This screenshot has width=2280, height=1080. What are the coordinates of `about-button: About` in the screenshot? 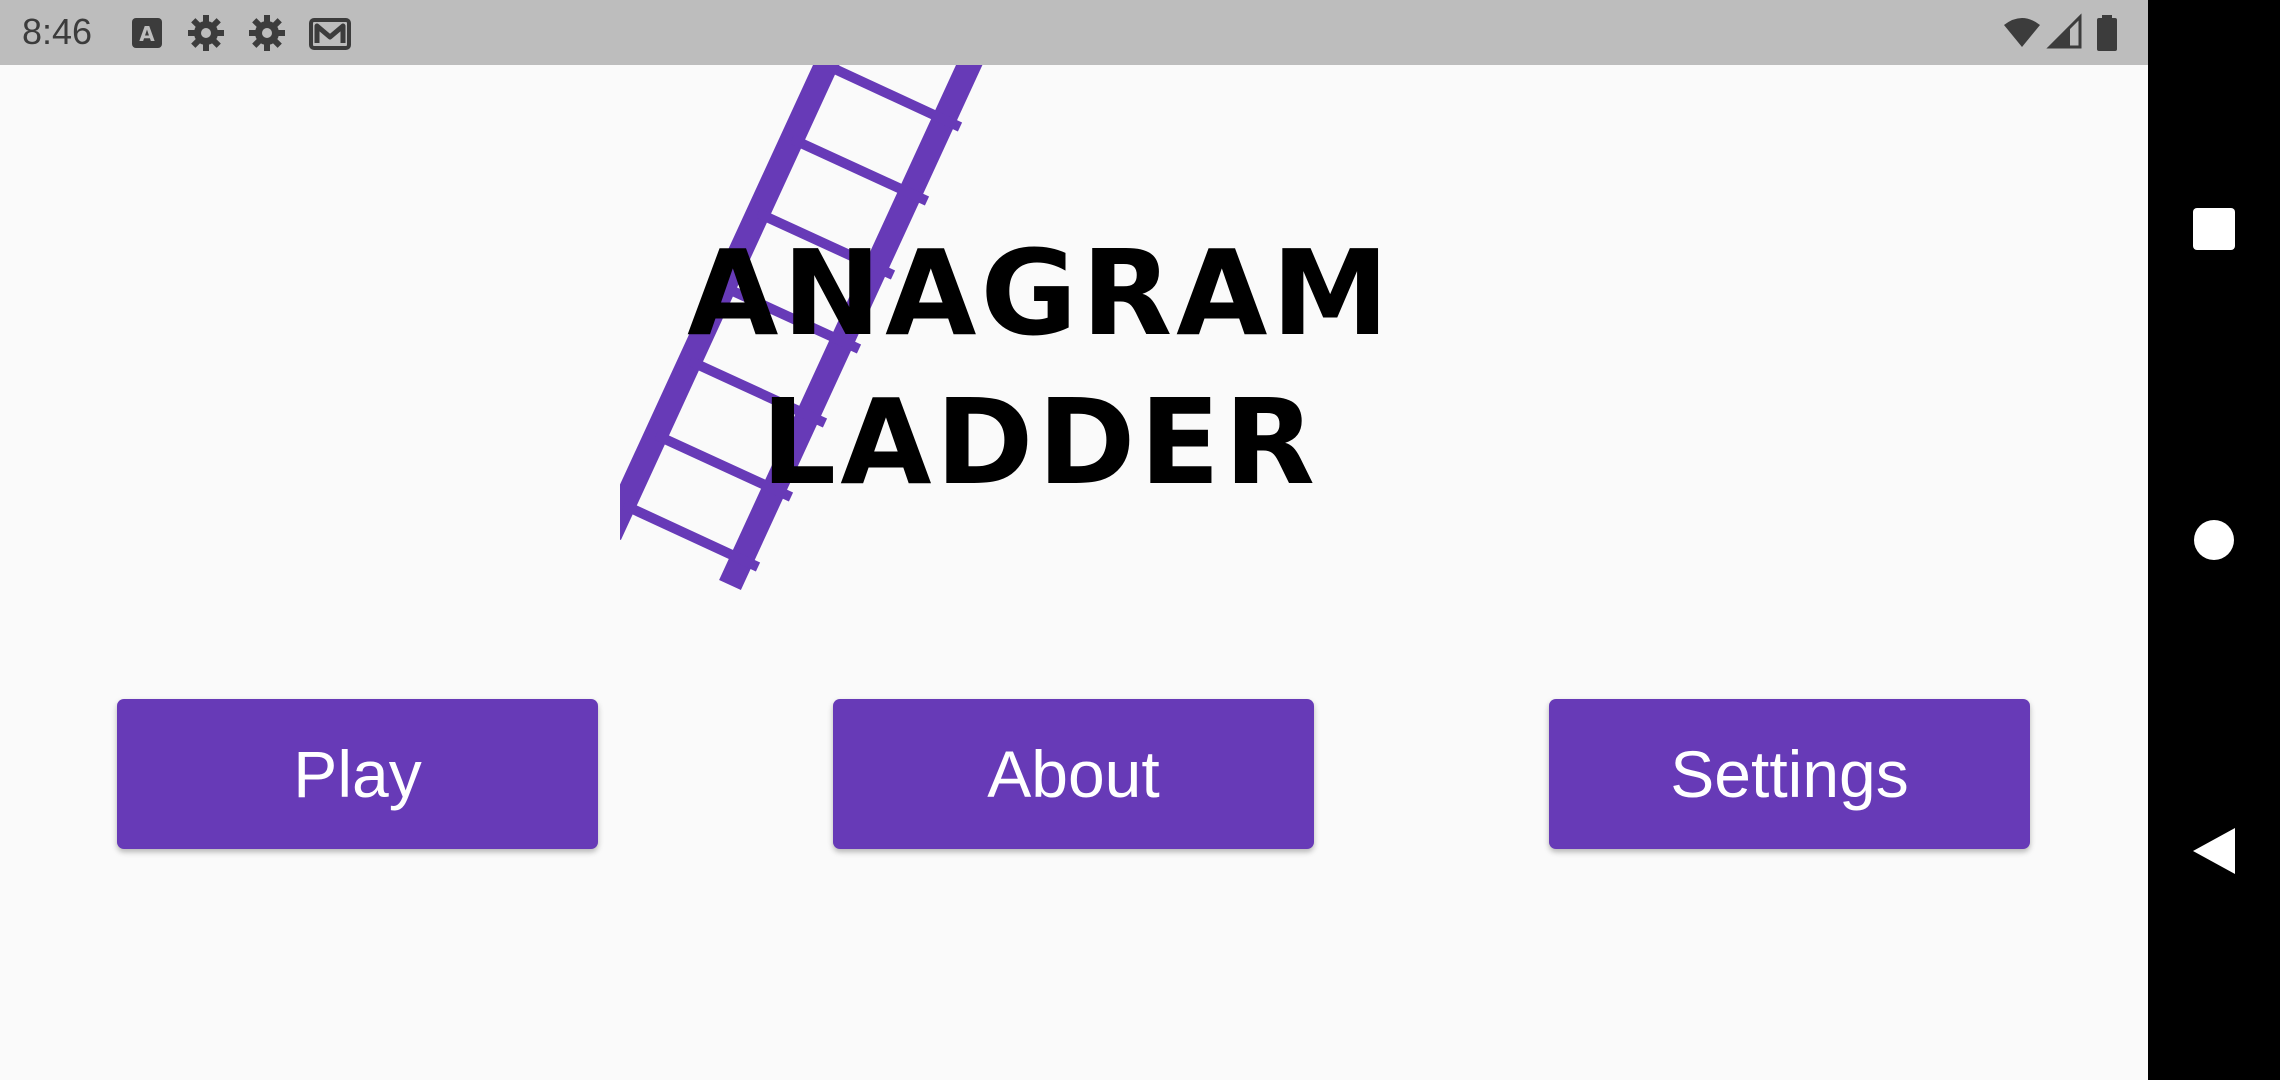 It's located at (1073, 774).